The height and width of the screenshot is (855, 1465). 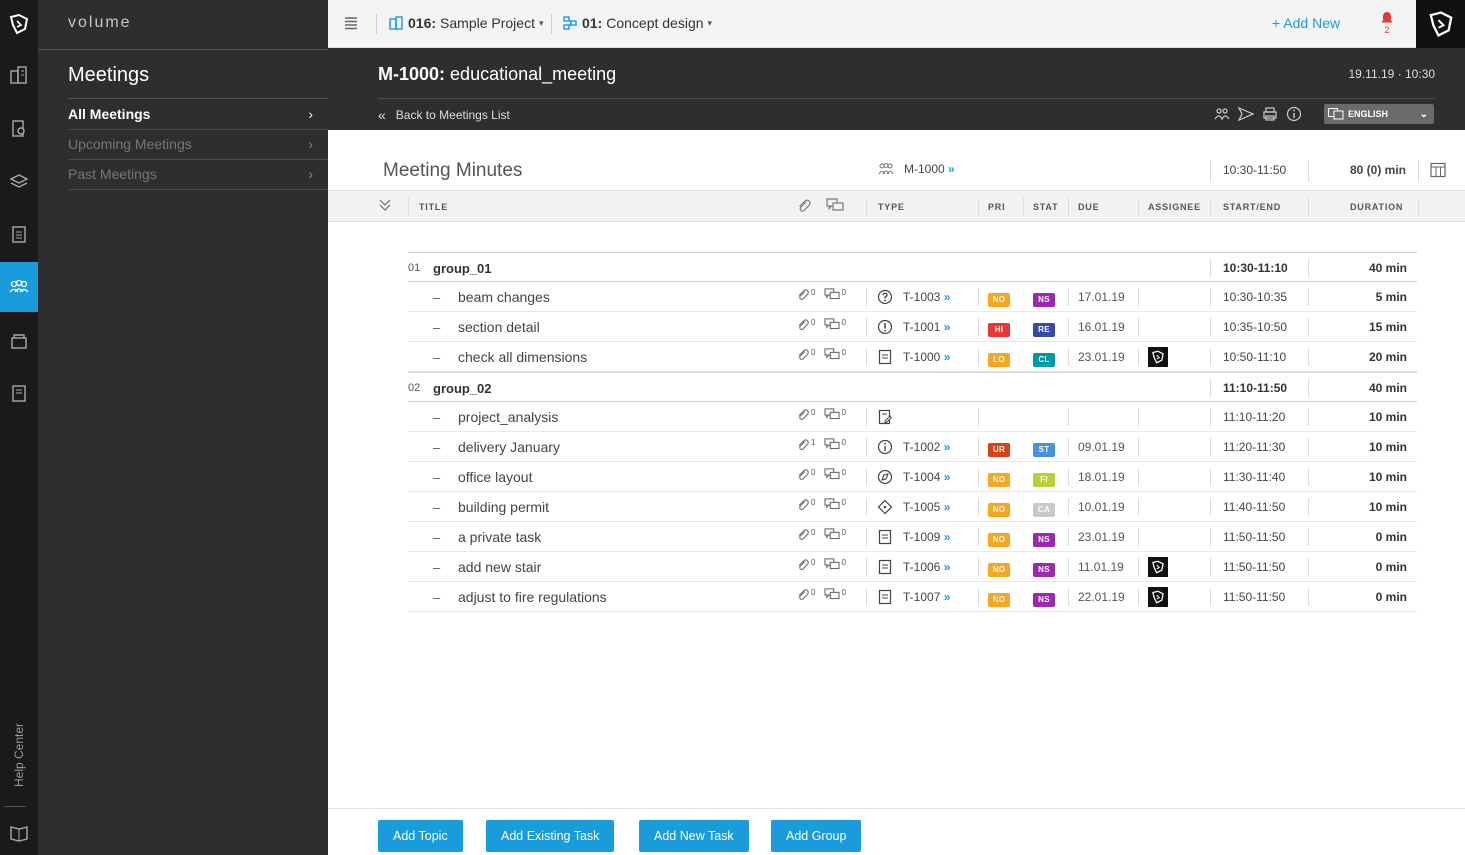 What do you see at coordinates (891, 207) in the screenshot?
I see `col-type: TYPE` at bounding box center [891, 207].